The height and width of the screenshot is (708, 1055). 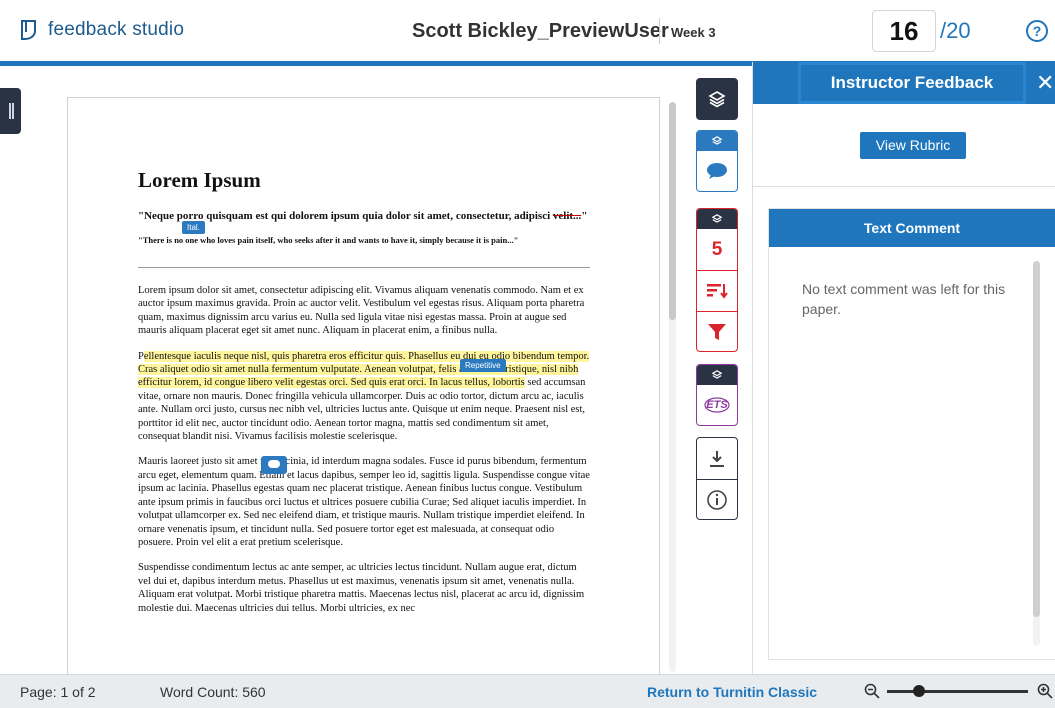 I want to click on ets-layer-header, so click(x=717, y=375).